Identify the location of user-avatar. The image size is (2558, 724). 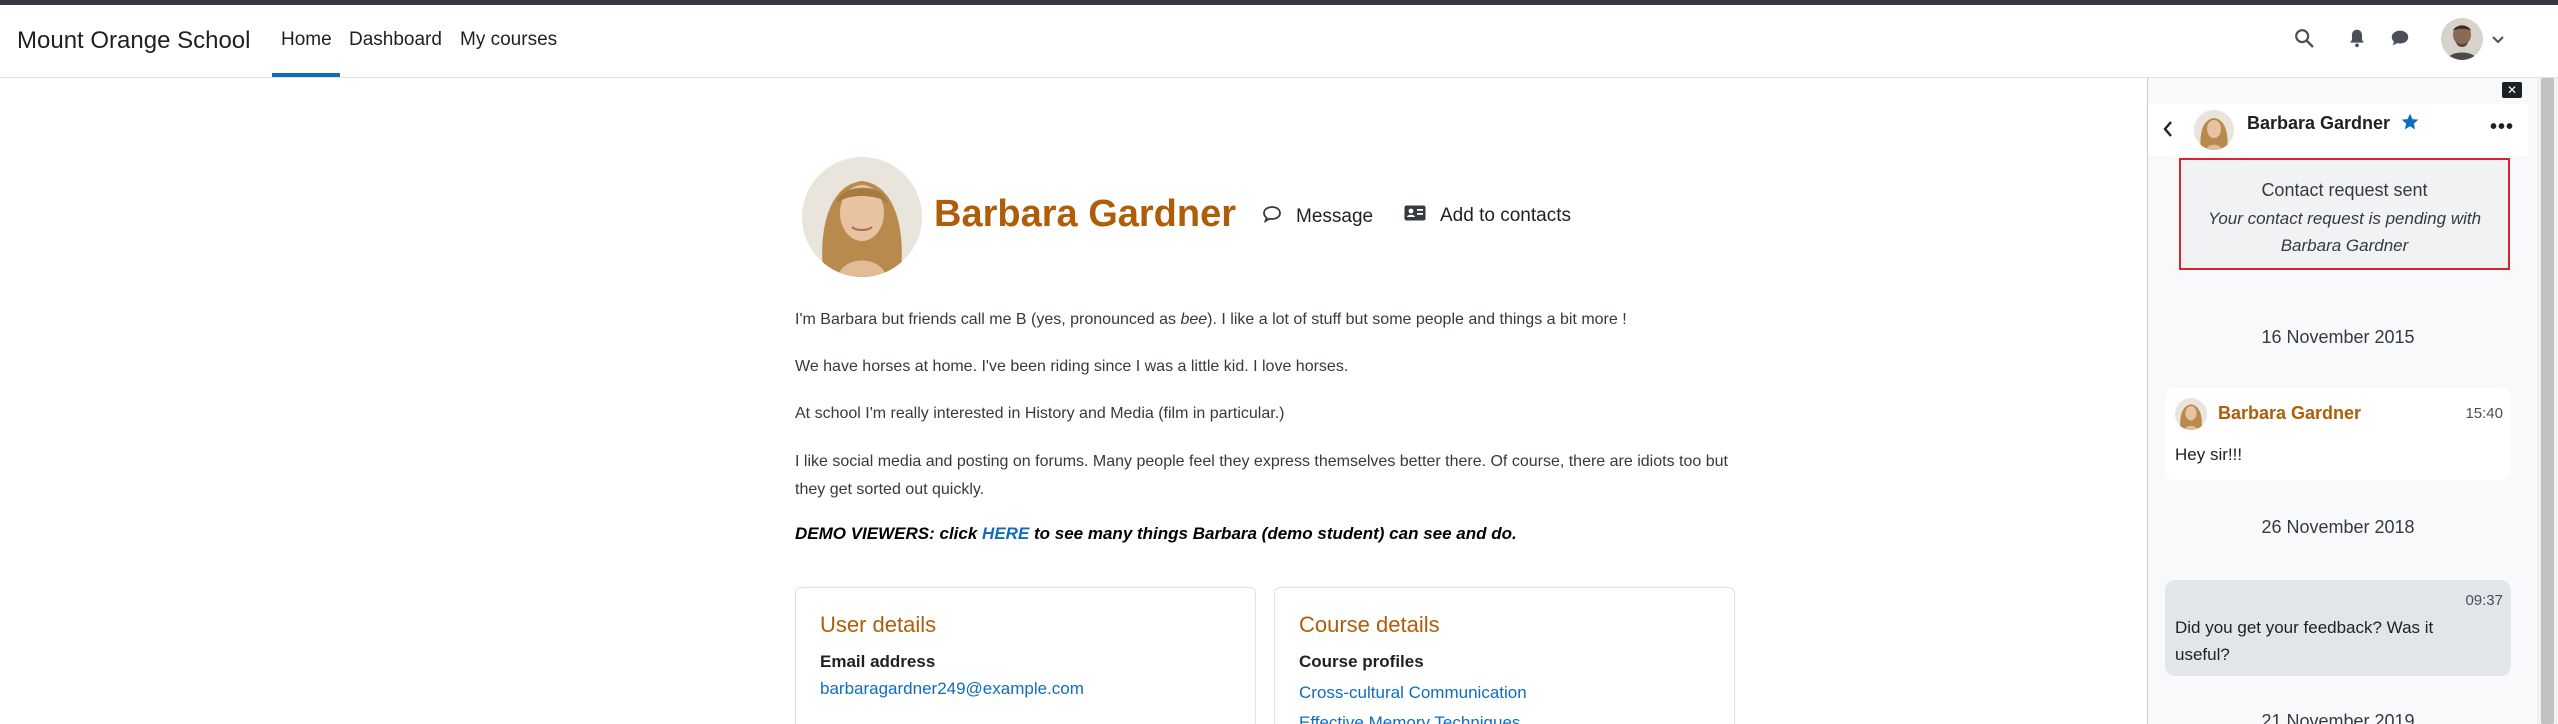
(2462, 39).